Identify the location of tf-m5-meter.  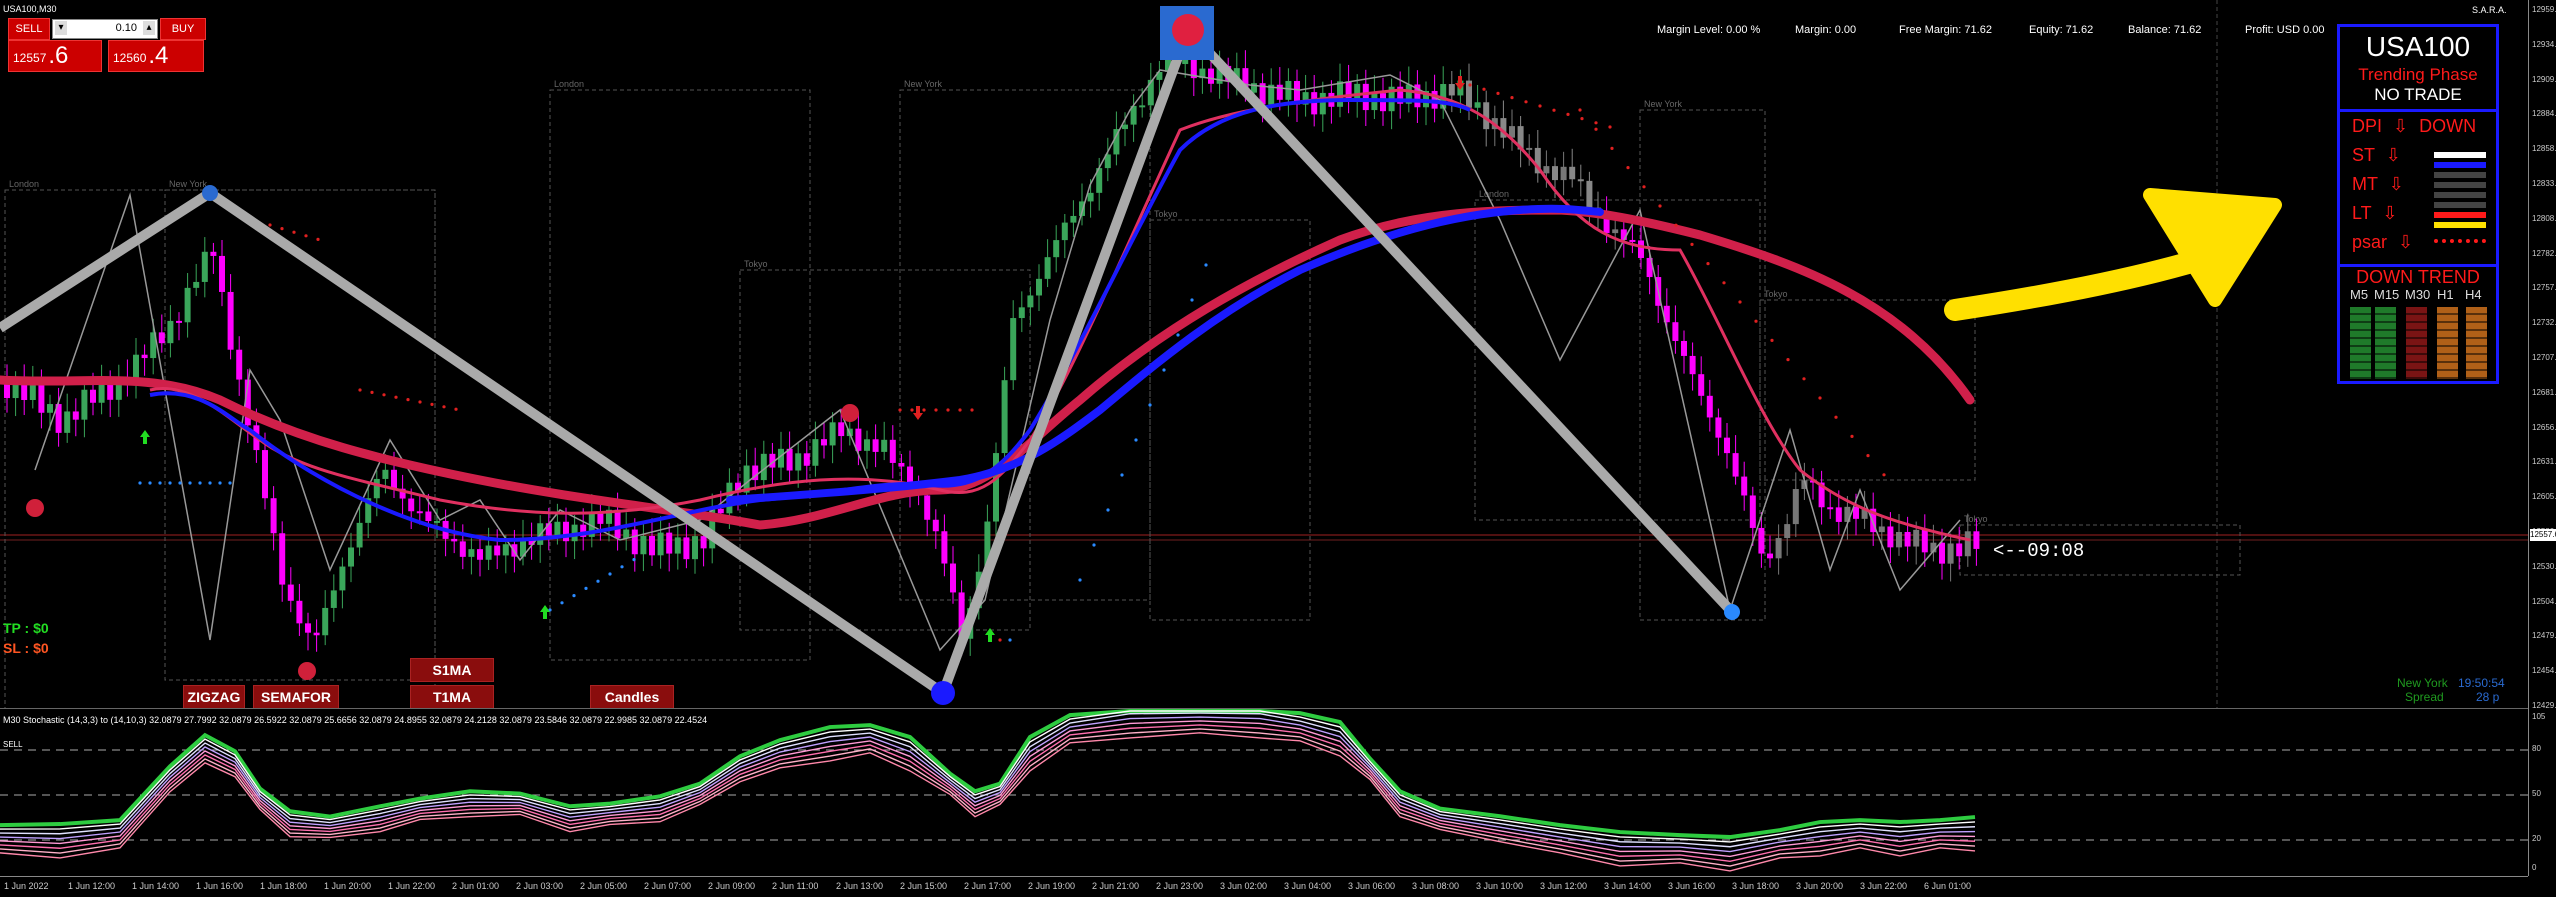
(2360, 343).